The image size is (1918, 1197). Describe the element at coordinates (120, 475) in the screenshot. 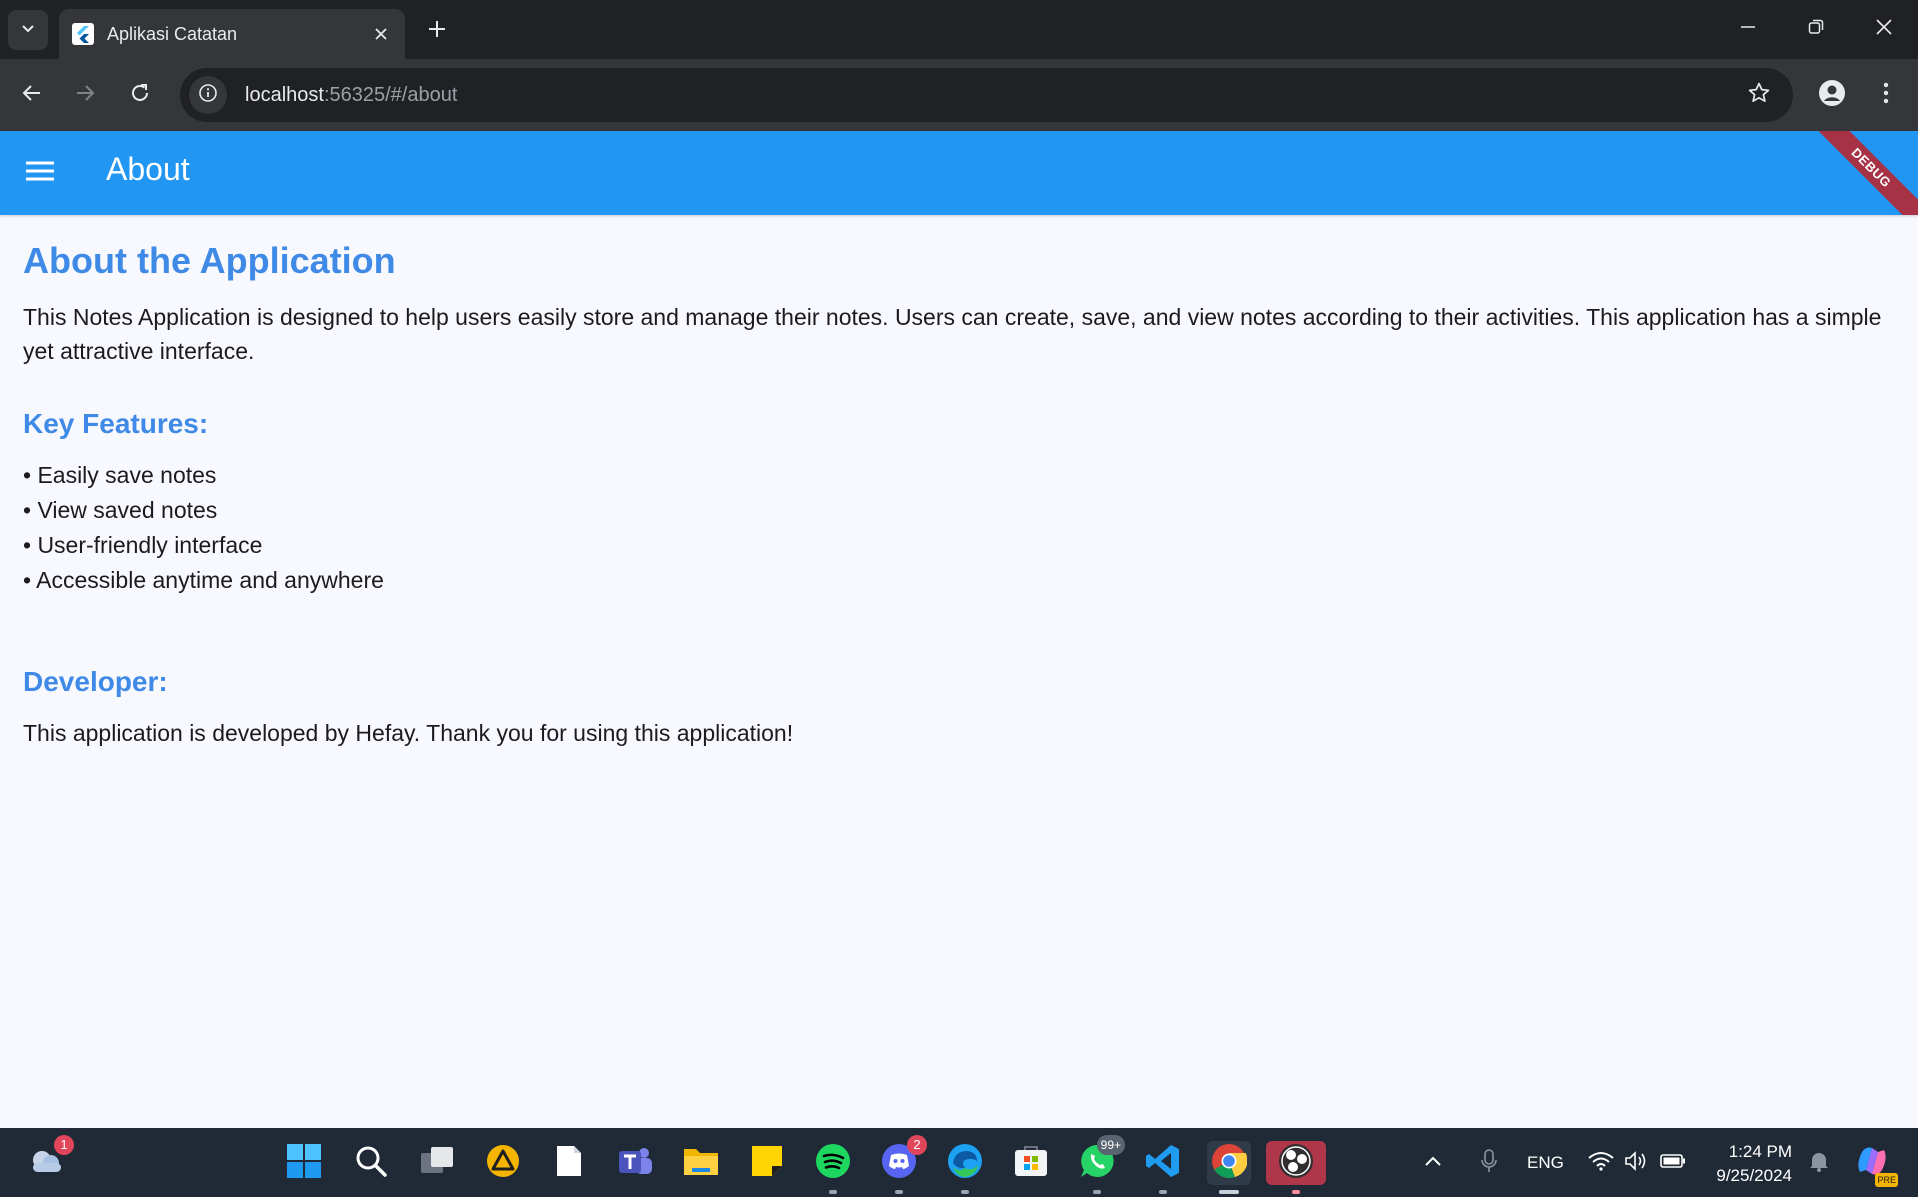

I see `feature-item: • Easily save notes` at that location.